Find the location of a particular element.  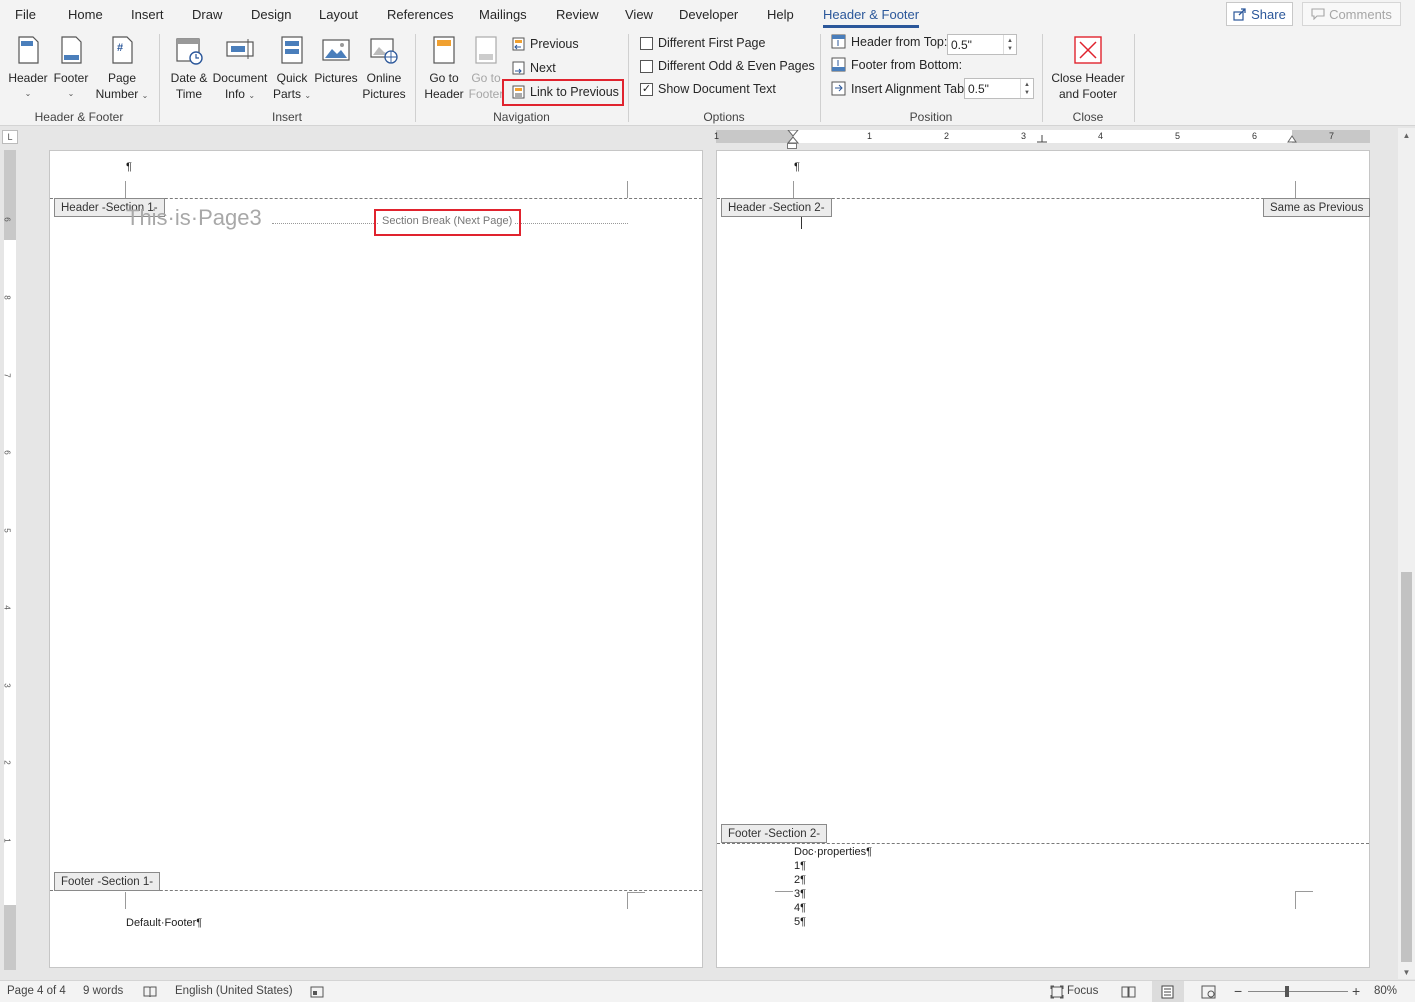

vertical-scrollbar: ▲ ▼ is located at coordinates (1406, 553).